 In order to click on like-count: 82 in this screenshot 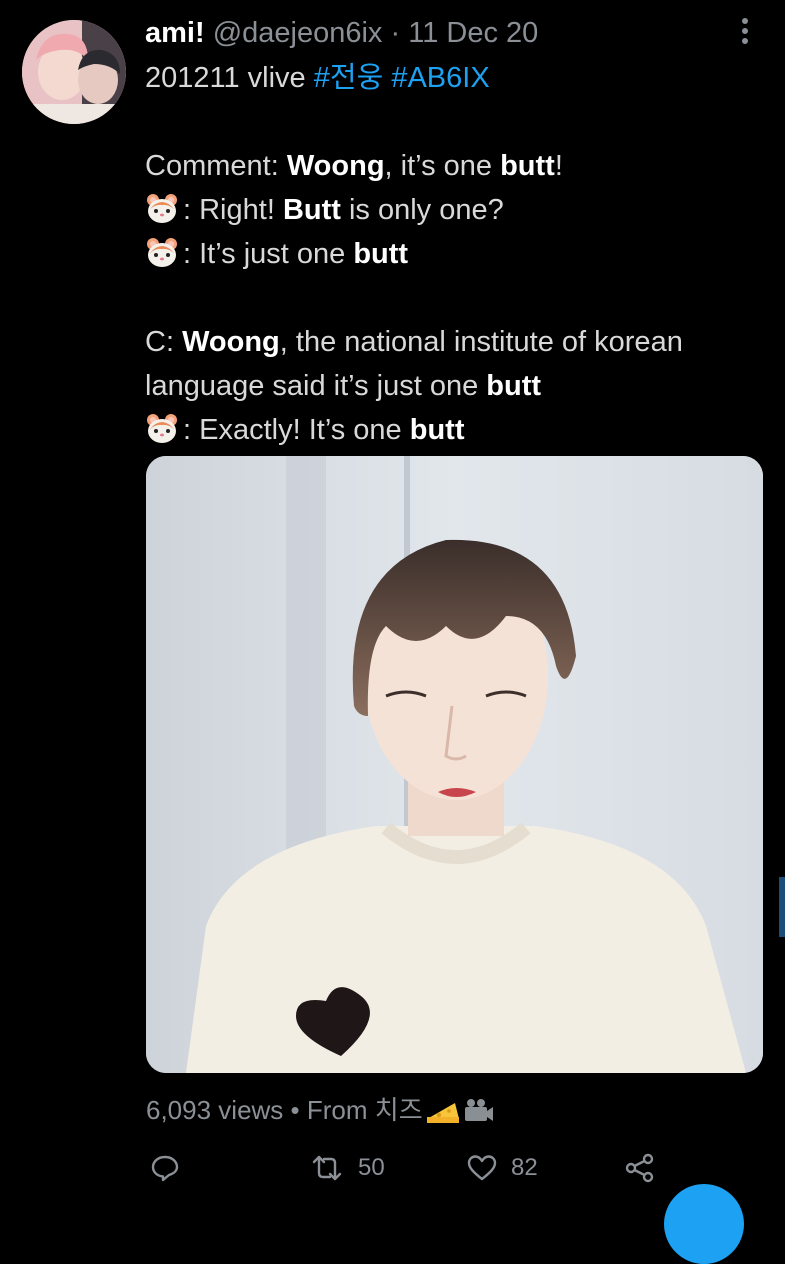, I will do `click(524, 1167)`.